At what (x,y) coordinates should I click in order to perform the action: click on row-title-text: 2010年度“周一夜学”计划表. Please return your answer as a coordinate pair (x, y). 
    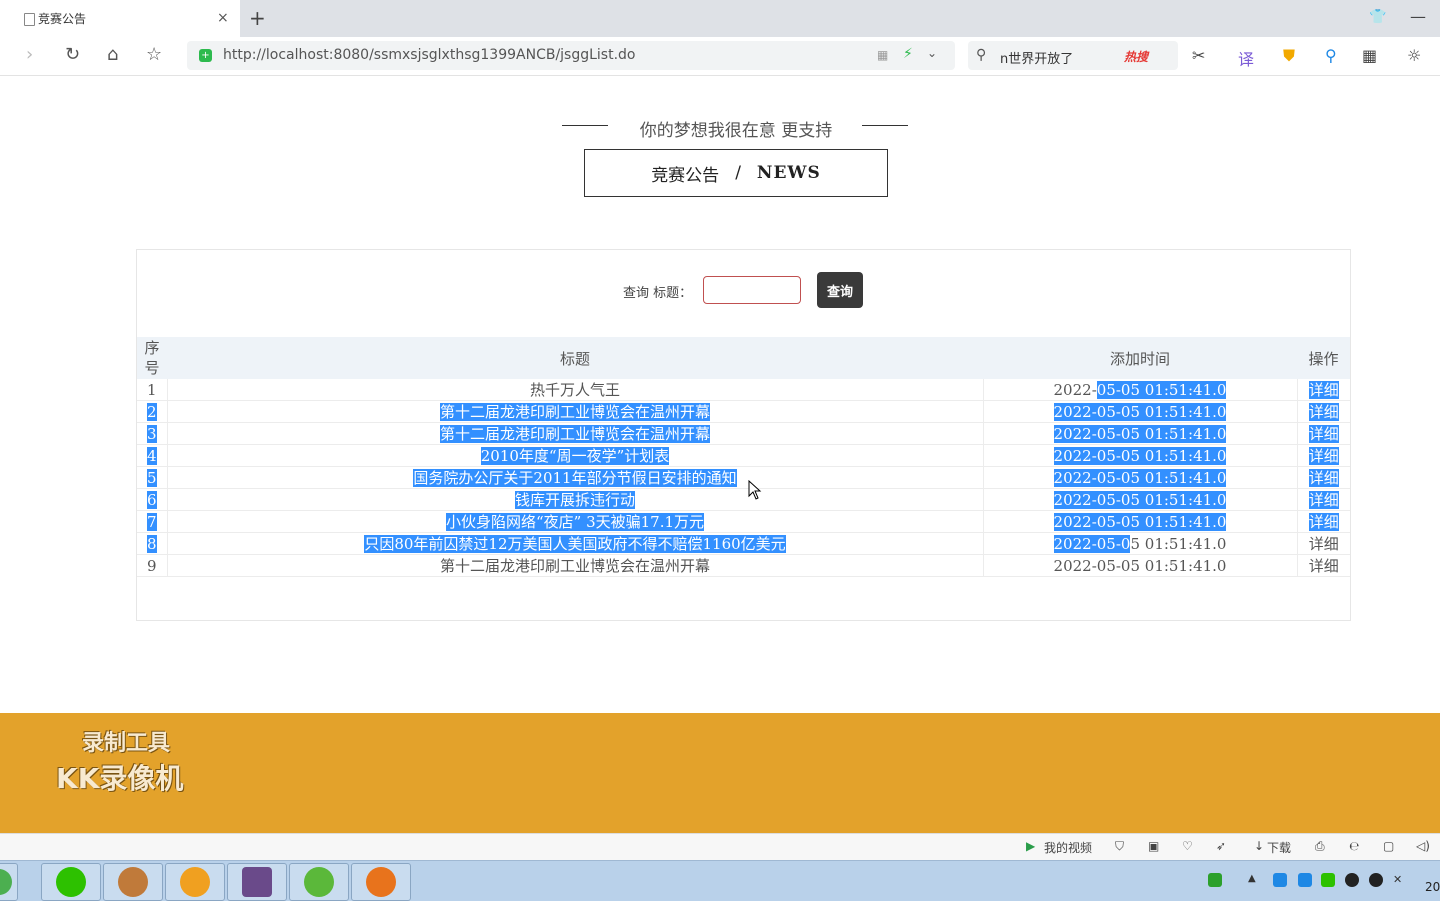
    Looking at the image, I should click on (575, 456).